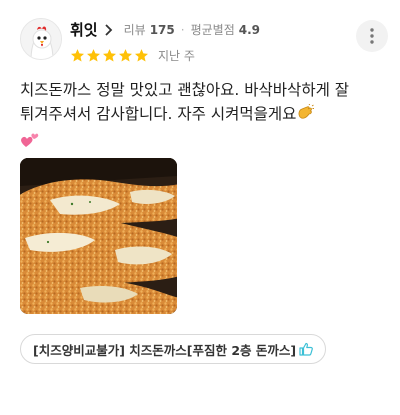 The width and height of the screenshot is (400, 415). I want to click on reviewer-name: 휘잇, so click(84, 29).